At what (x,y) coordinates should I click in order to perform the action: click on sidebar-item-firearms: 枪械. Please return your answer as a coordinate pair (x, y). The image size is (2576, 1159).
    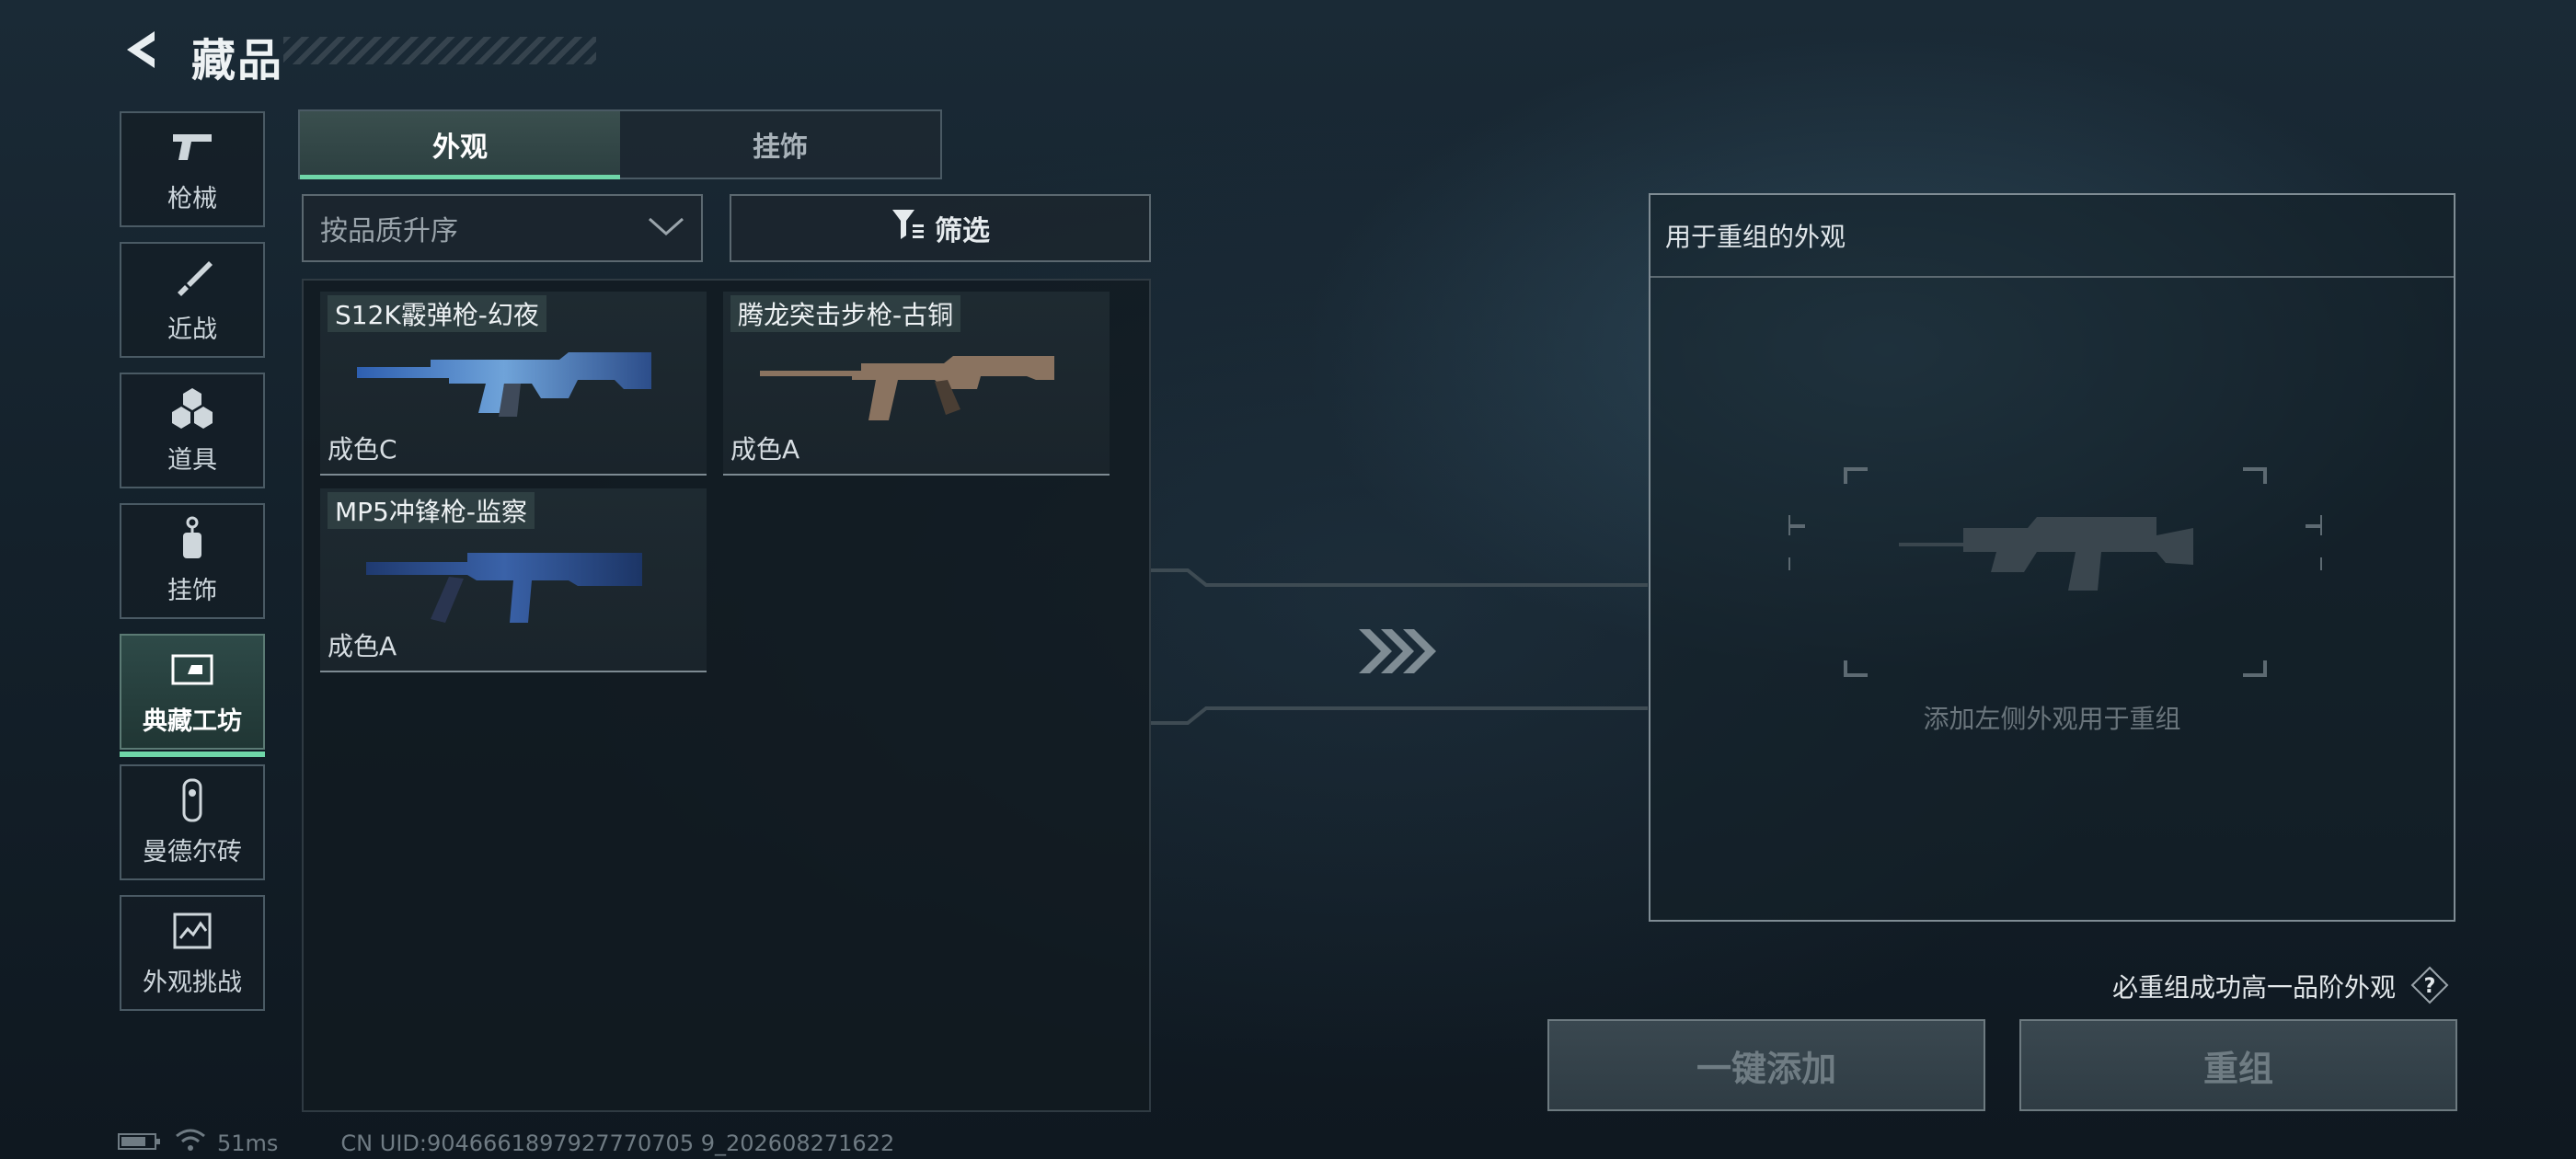
    Looking at the image, I should click on (192, 169).